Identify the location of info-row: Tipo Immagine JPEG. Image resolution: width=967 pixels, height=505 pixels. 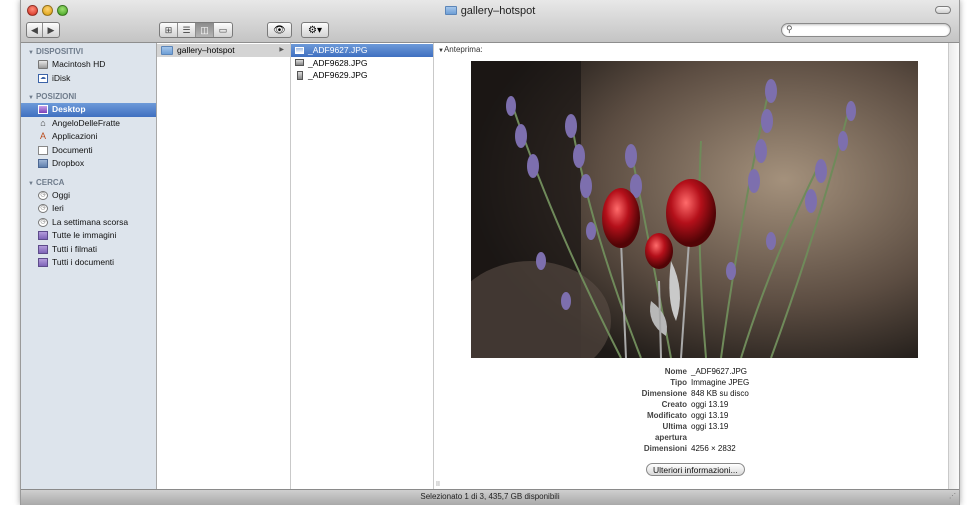
(691, 382).